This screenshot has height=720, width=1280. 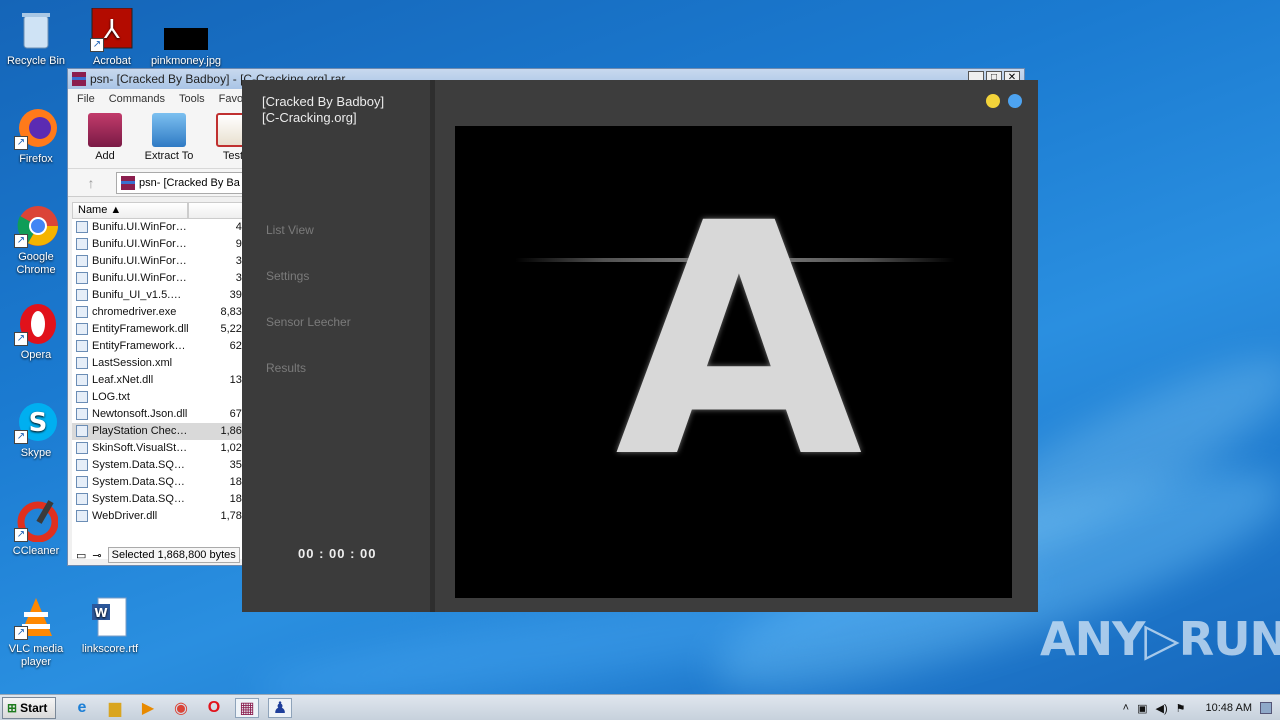 I want to click on desktop-icon-pinkmoney: pinkmoney.jpg, so click(x=186, y=38).